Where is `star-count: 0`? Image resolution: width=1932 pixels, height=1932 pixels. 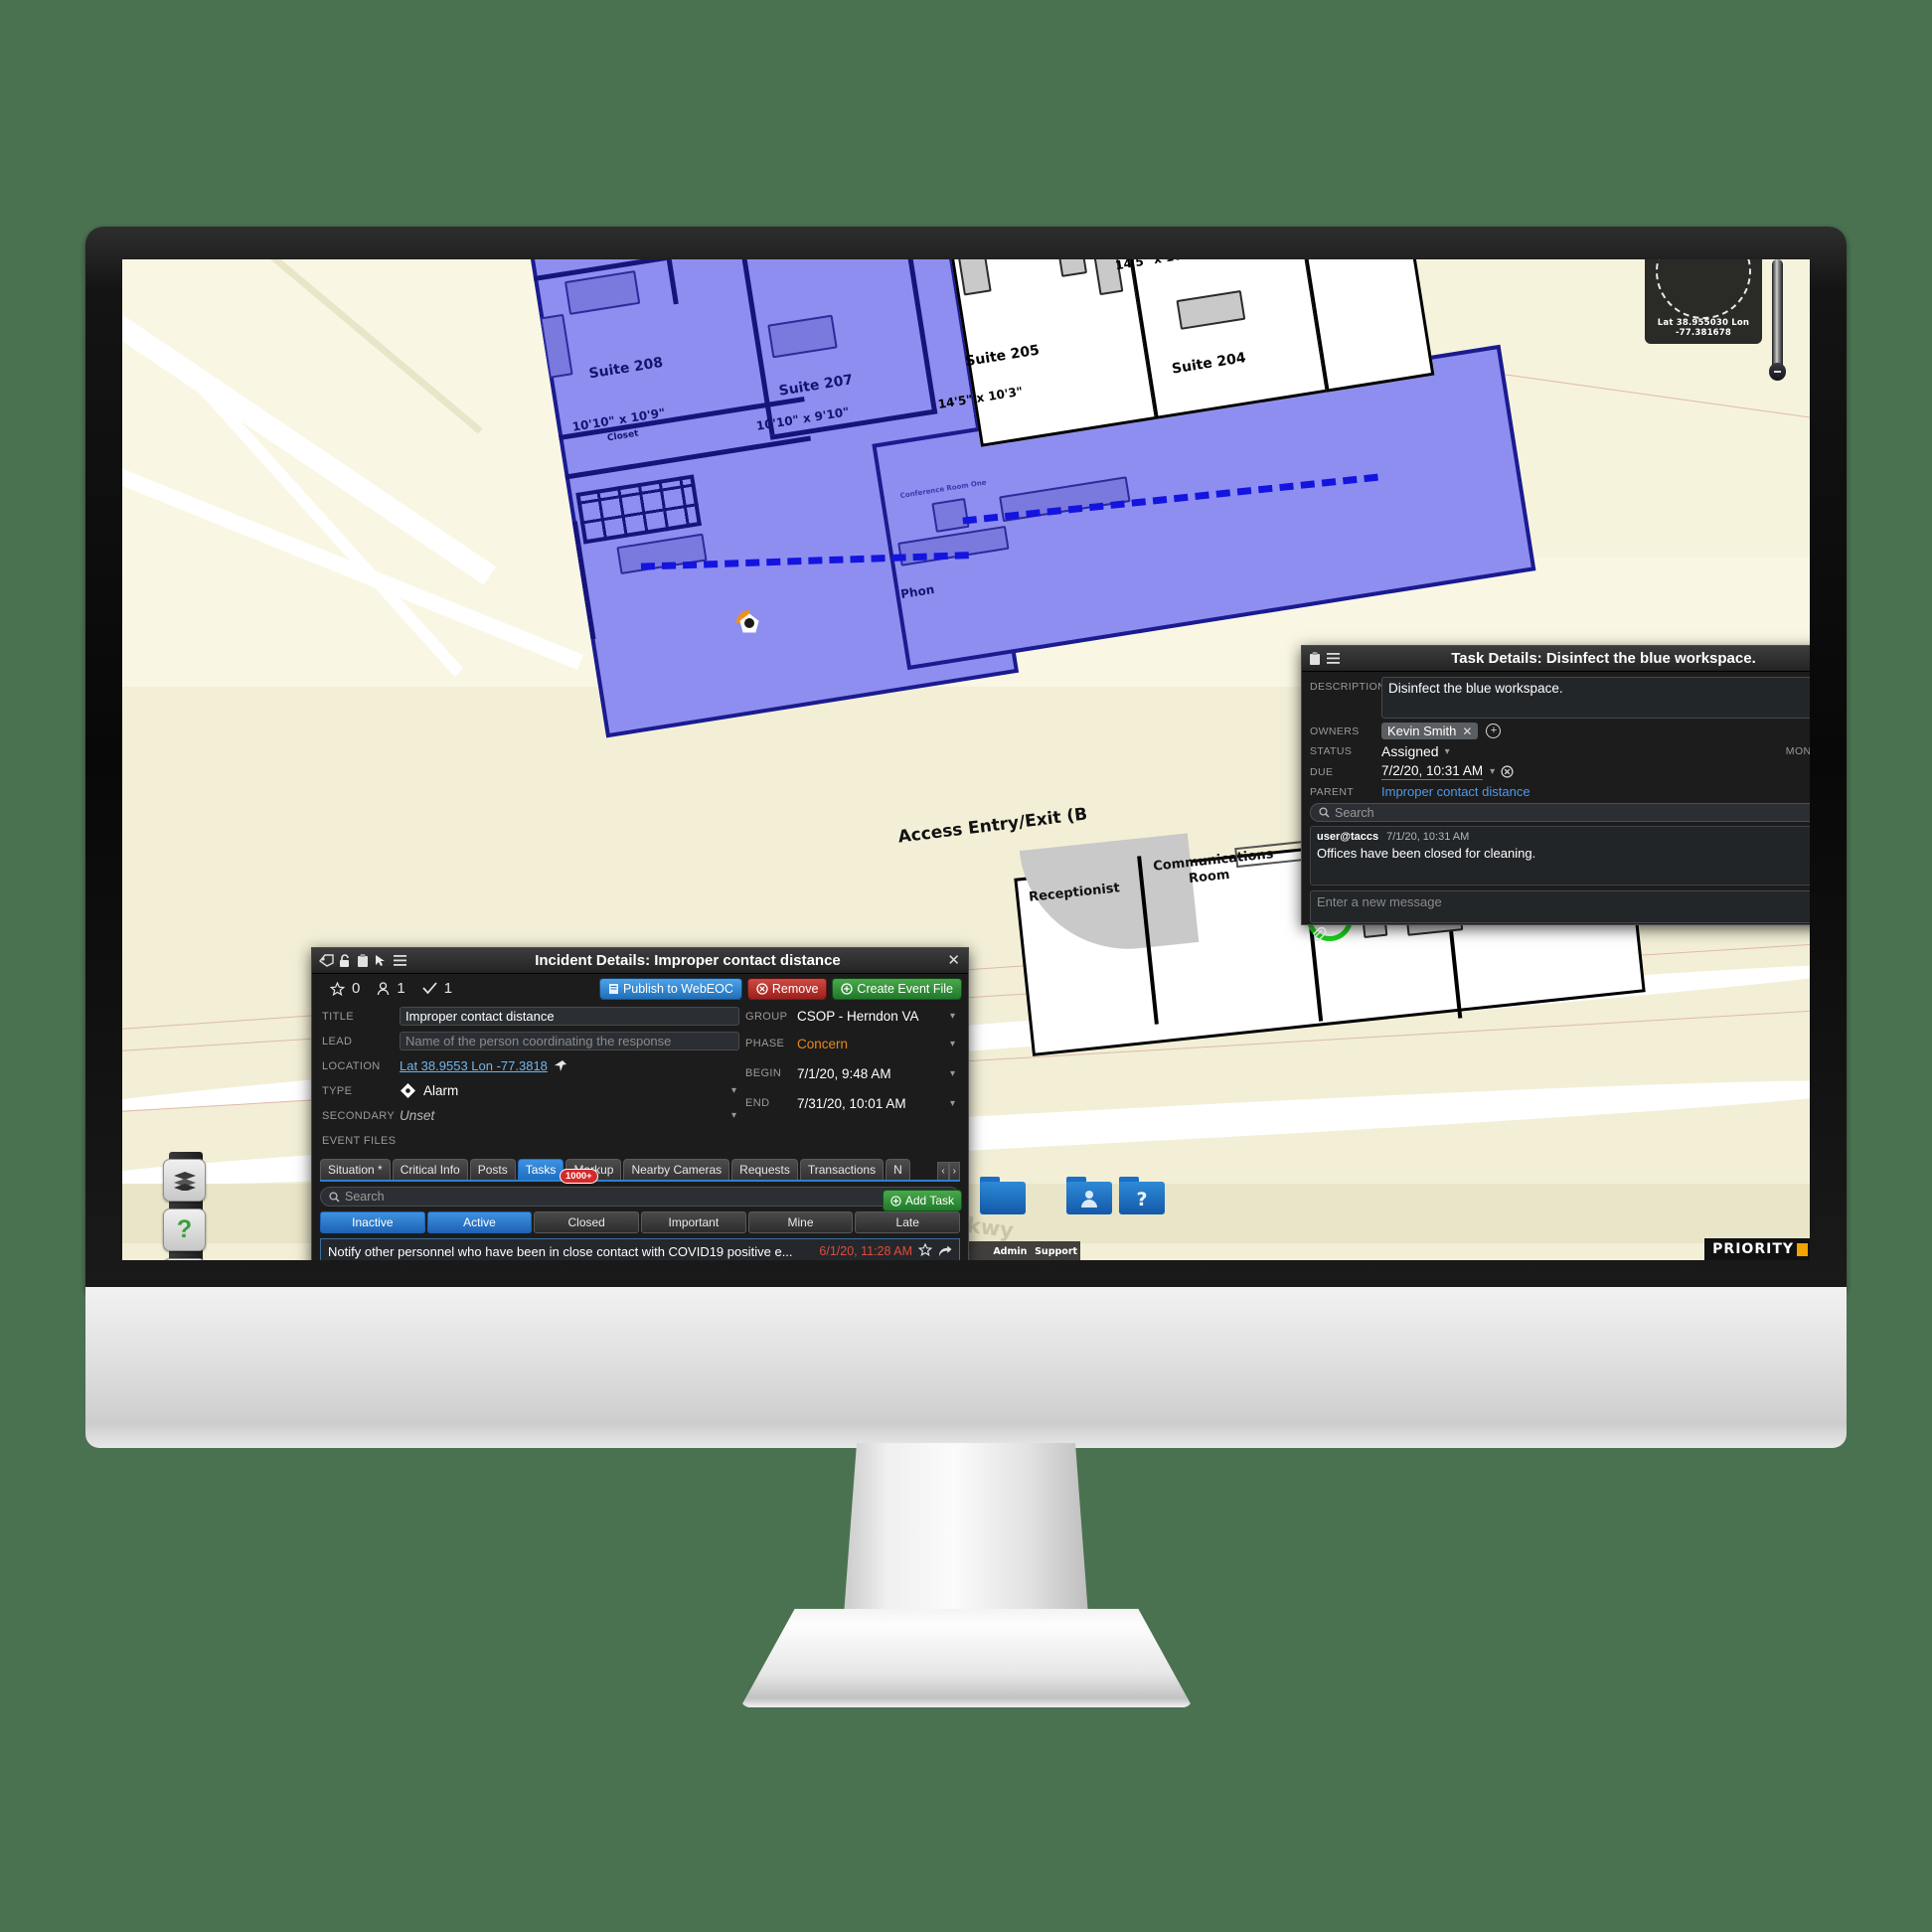
star-count: 0 is located at coordinates (356, 988).